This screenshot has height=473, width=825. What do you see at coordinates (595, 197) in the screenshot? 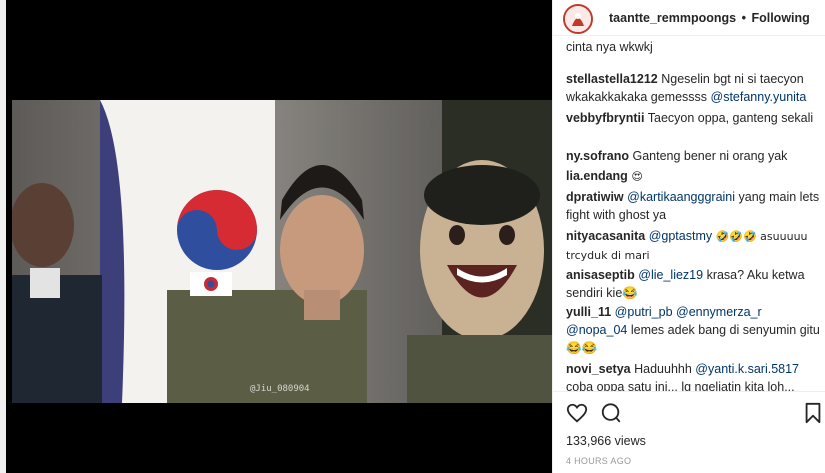
I see `comment-username: dpratiwiw` at bounding box center [595, 197].